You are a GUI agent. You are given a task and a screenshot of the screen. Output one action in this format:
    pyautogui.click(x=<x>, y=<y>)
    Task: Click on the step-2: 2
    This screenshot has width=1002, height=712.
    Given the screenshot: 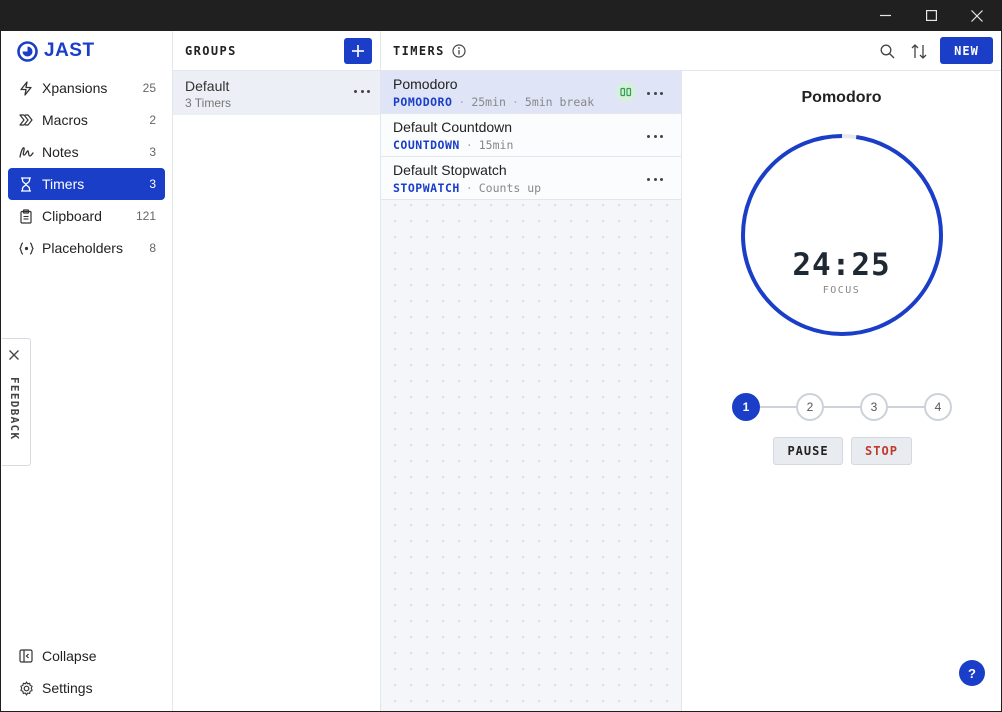 What is the action you would take?
    pyautogui.click(x=810, y=407)
    